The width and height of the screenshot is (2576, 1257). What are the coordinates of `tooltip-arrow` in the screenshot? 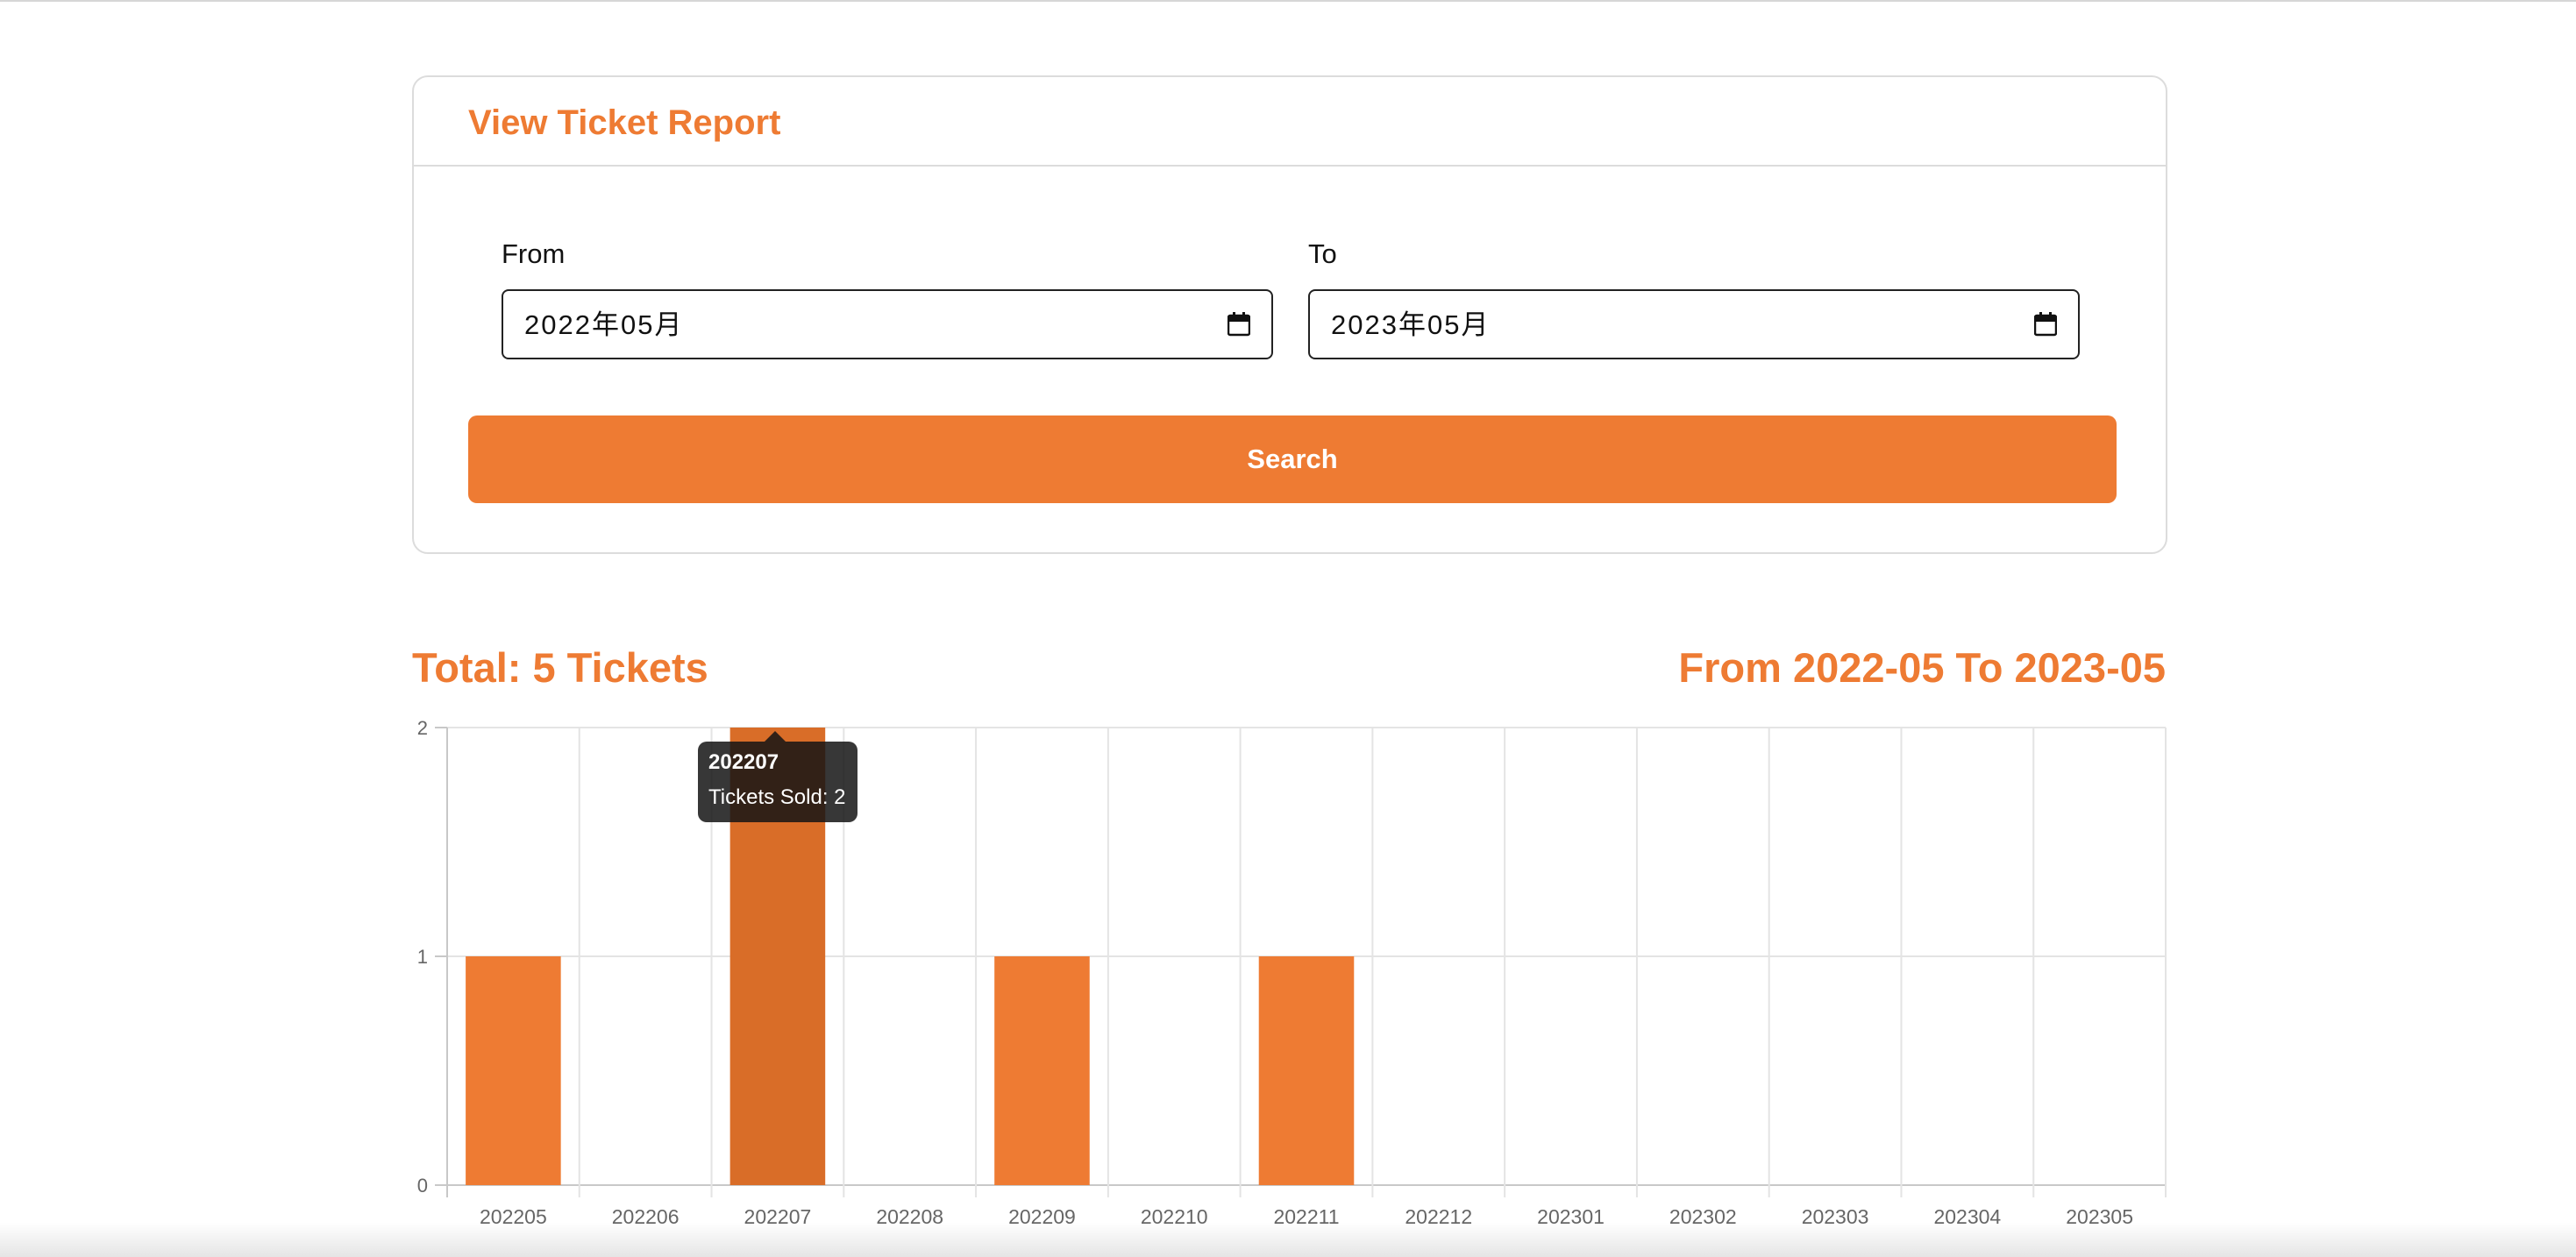 It's located at (775, 736).